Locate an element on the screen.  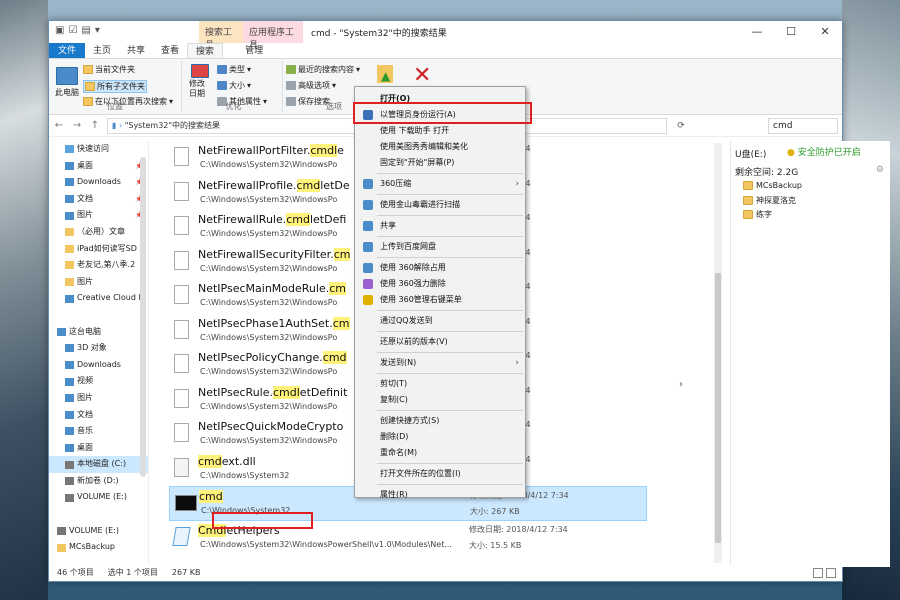
tab-view: 查看 is located at coordinates (170, 50).